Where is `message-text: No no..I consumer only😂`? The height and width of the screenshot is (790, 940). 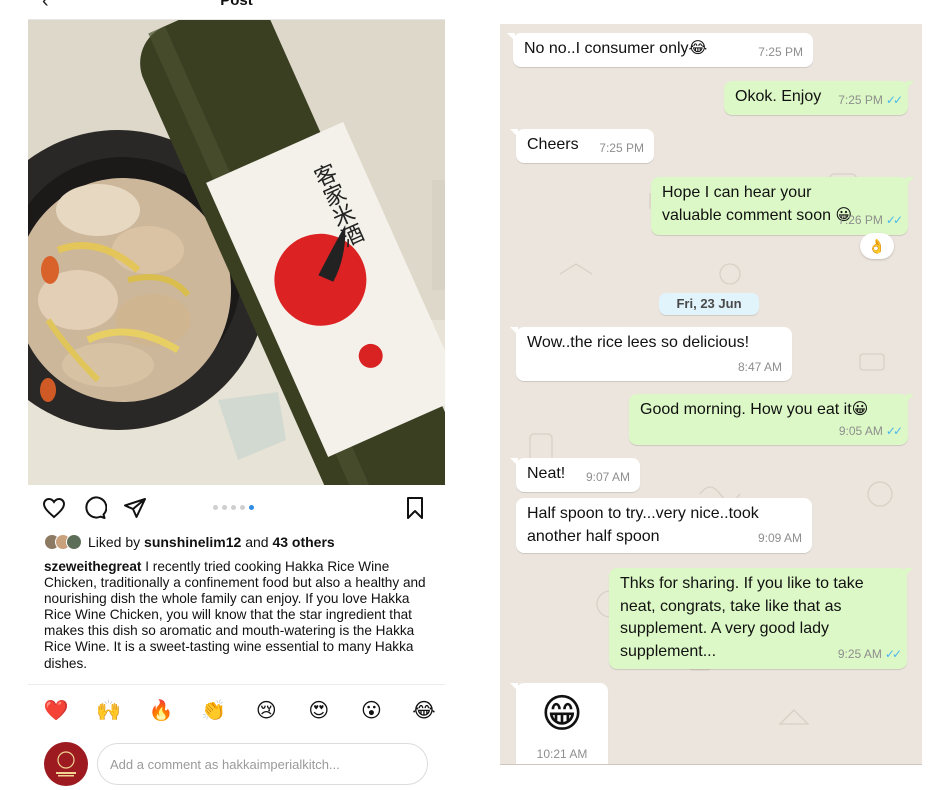
message-text: No no..I consumer only😂 is located at coordinates (616, 48).